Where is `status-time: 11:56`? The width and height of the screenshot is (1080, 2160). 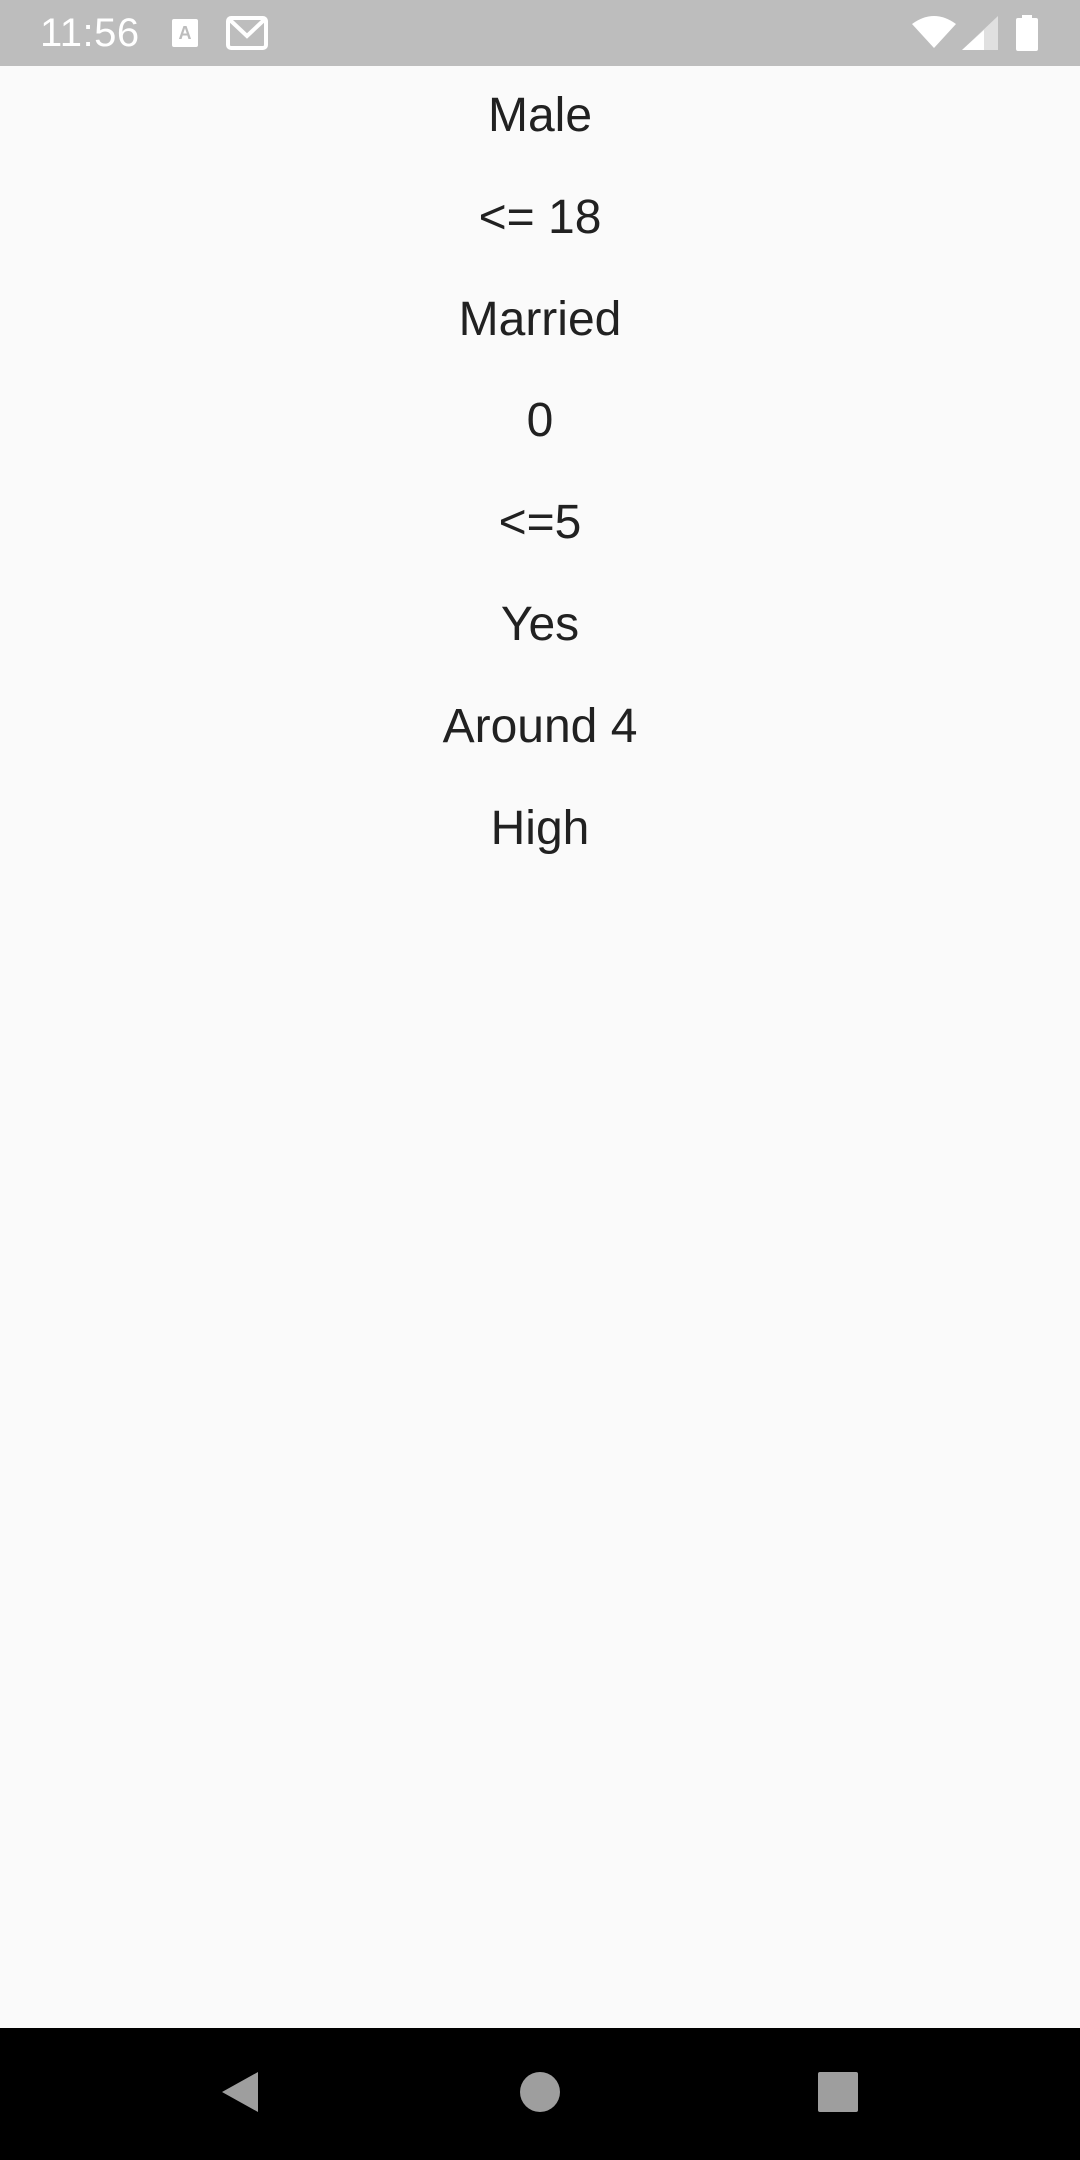
status-time: 11:56 is located at coordinates (90, 33).